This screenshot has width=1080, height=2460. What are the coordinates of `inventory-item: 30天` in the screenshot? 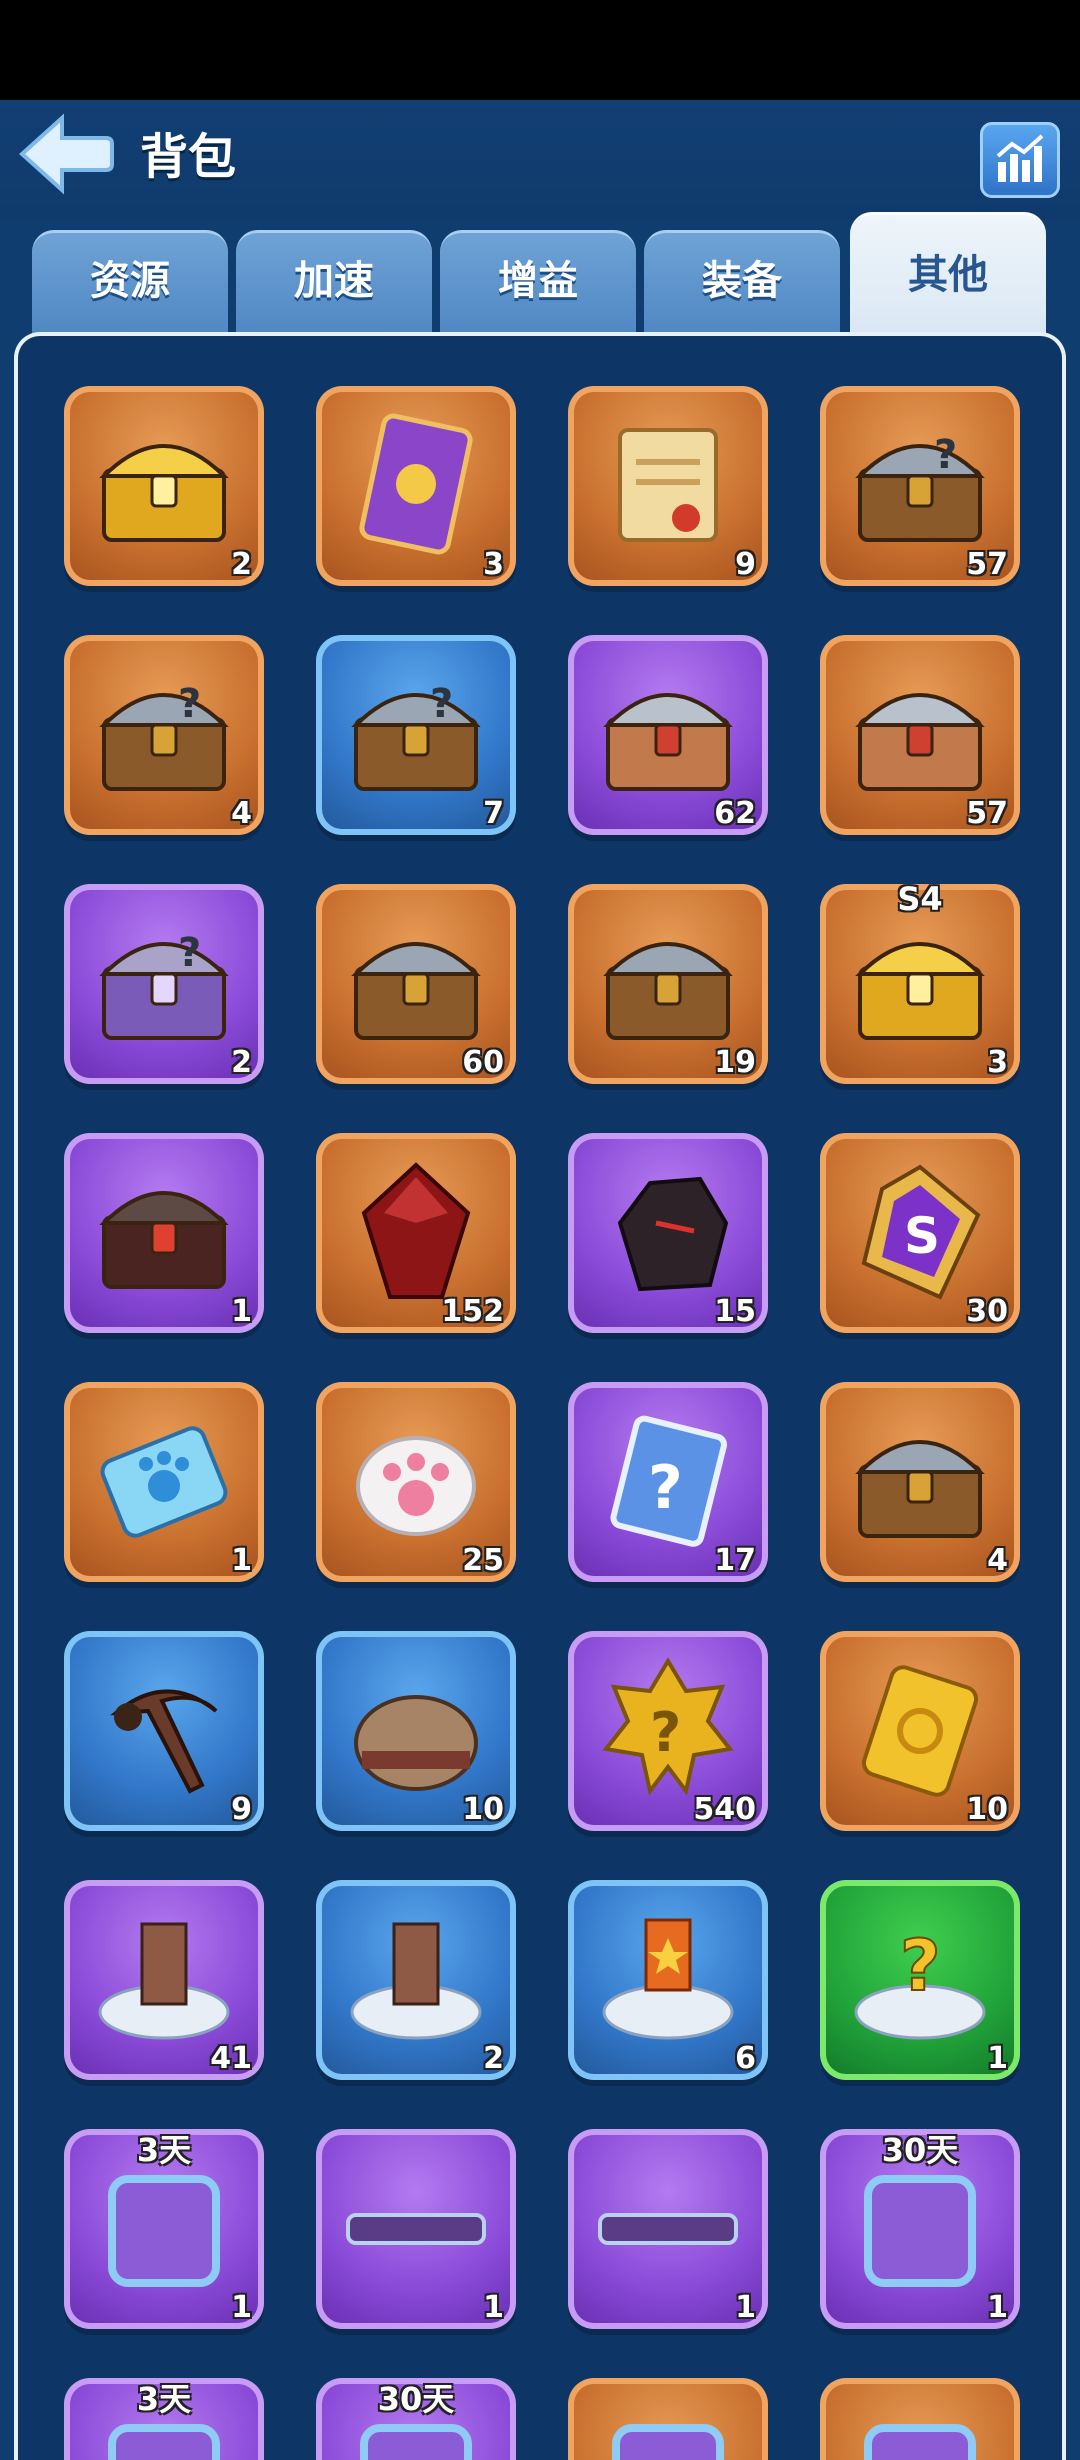 It's located at (416, 2419).